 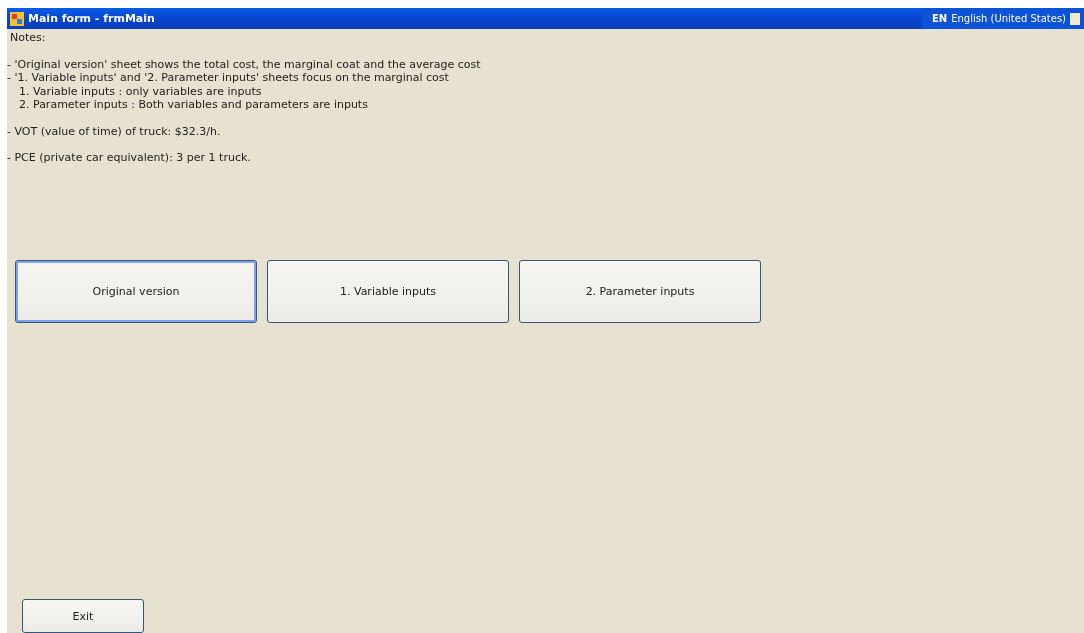 What do you see at coordinates (17, 18) in the screenshot?
I see `app-icon` at bounding box center [17, 18].